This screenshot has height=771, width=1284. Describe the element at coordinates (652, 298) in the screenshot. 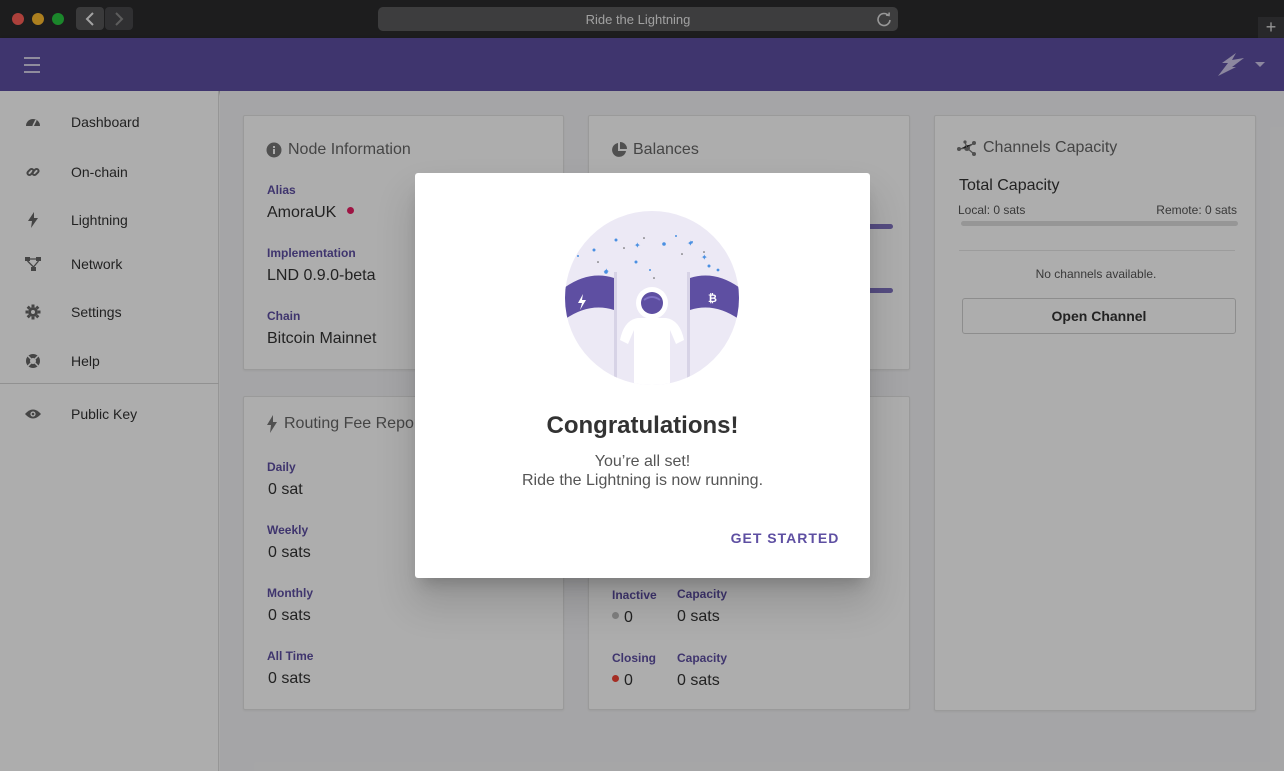

I see `astronaut-flags-illustration: ✦ ✦ ✦ ✦ ₿` at that location.